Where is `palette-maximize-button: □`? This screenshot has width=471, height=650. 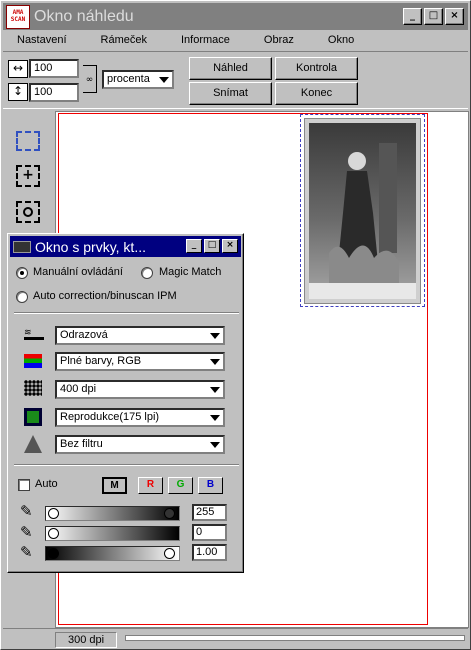 palette-maximize-button: □ is located at coordinates (212, 246).